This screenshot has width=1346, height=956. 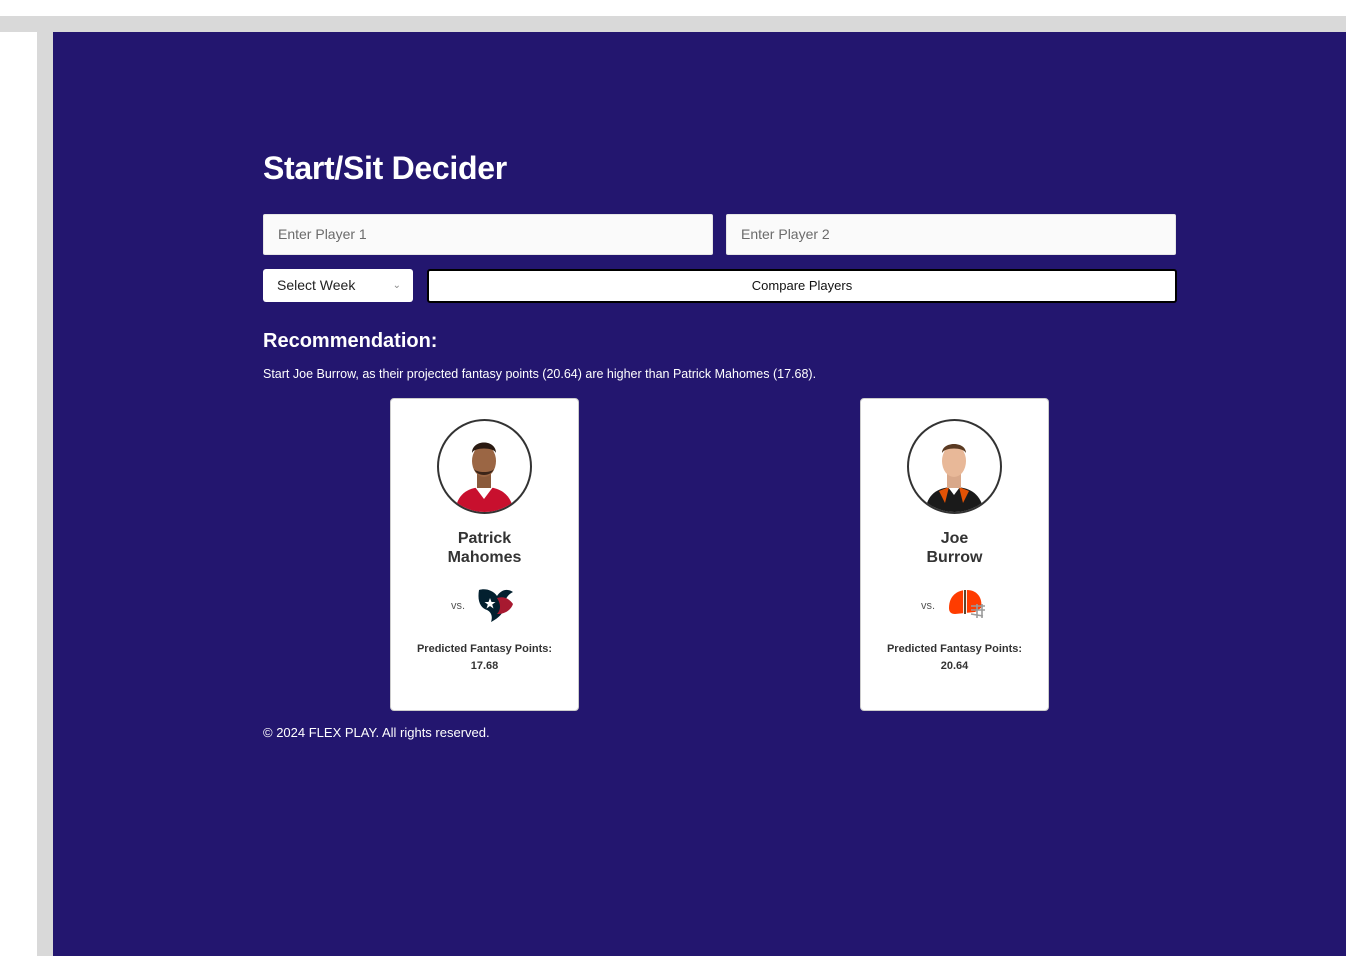 I want to click on browns-helmet-icon, so click(x=967, y=604).